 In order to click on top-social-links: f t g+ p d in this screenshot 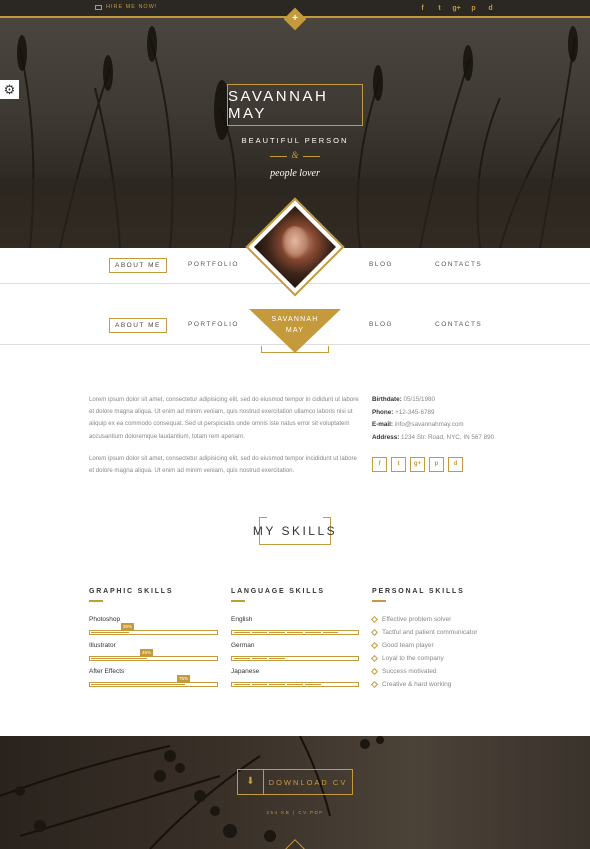, I will do `click(456, 8)`.